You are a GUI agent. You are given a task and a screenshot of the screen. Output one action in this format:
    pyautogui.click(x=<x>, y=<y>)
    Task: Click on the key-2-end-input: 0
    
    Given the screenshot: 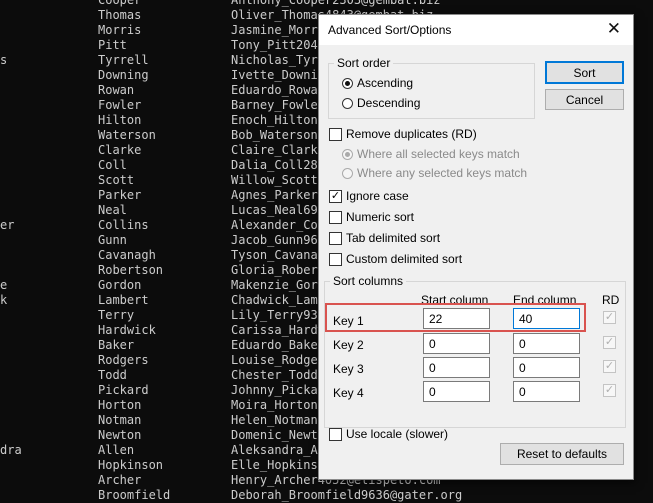 What is the action you would take?
    pyautogui.click(x=546, y=343)
    